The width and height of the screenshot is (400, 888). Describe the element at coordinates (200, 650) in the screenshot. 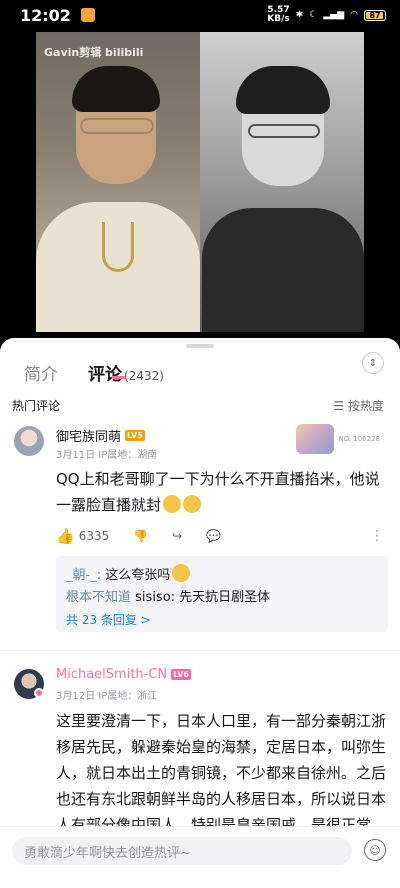

I see `divider` at that location.